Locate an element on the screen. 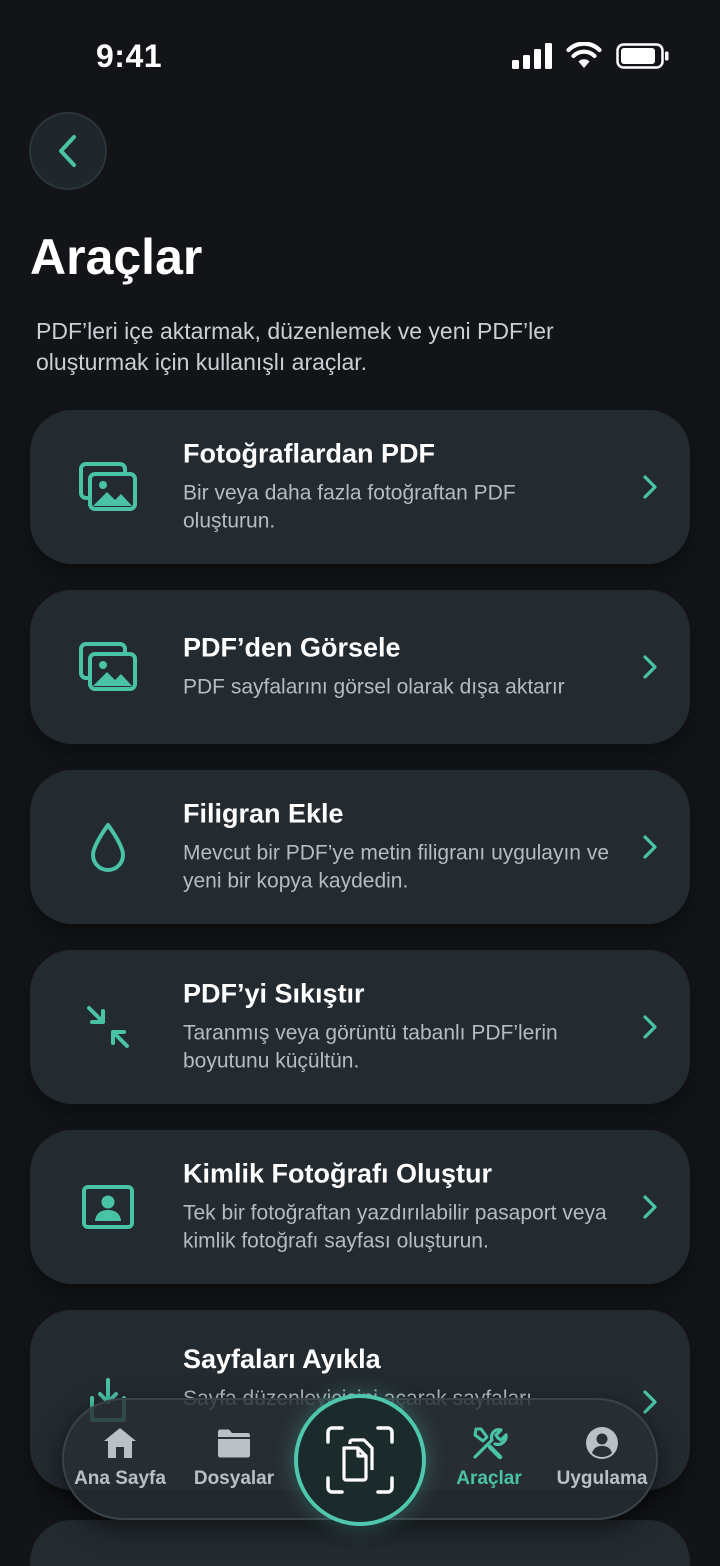 The image size is (720, 1566). compress-icon is located at coordinates (108, 1027).